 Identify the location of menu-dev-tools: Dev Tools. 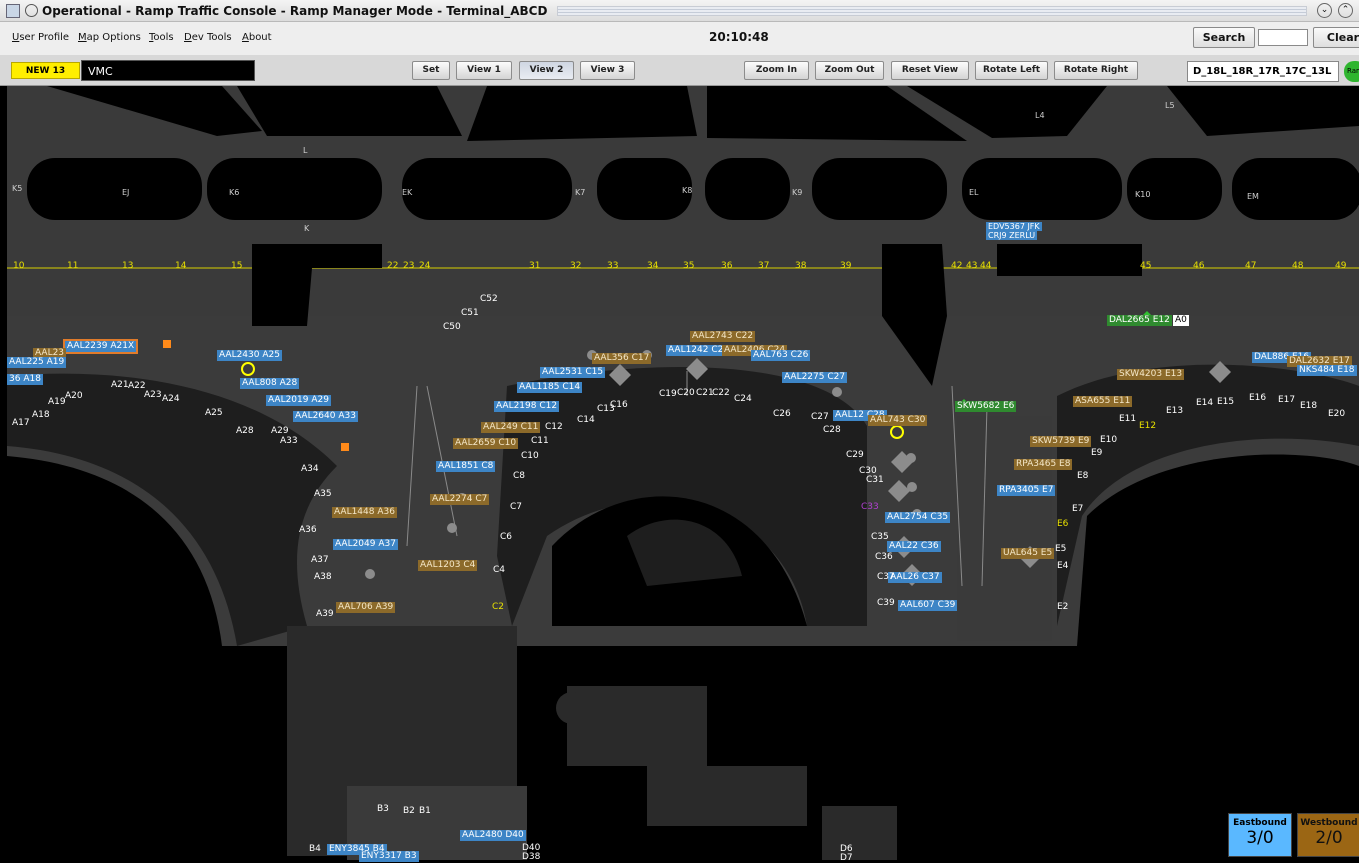
(208, 37).